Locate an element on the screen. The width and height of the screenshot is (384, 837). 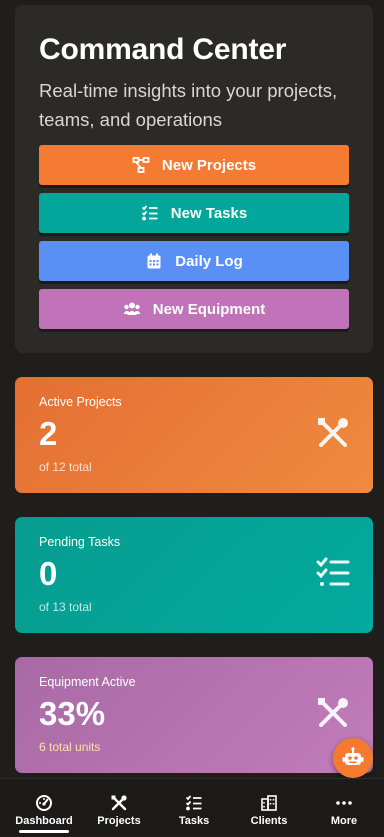
new-equipment-button: New Equipment is located at coordinates (194, 309).